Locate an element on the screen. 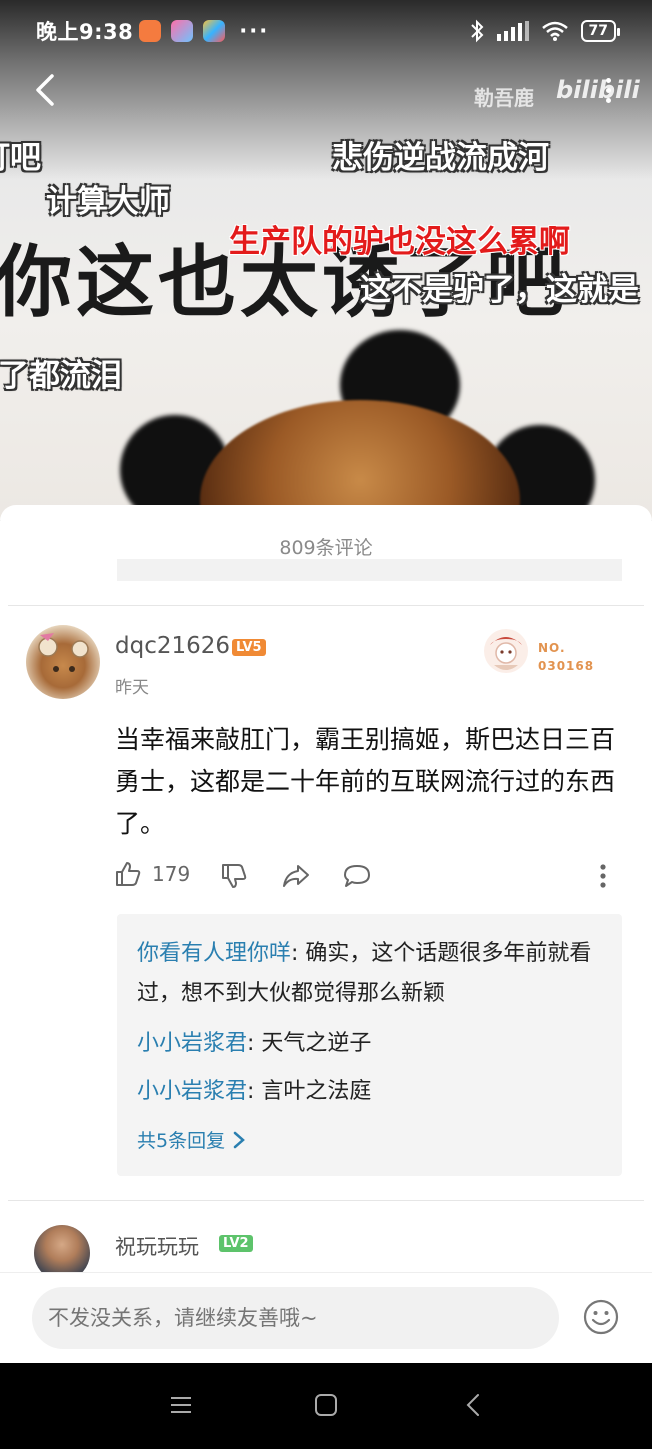  more-options-icon is located at coordinates (608, 90).